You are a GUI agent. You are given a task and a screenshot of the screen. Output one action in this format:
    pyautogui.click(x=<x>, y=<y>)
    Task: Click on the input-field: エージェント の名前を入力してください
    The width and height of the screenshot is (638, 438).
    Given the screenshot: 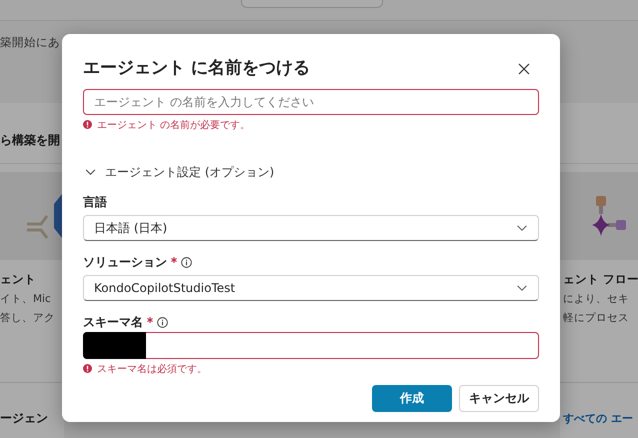 What is the action you would take?
    pyautogui.click(x=311, y=102)
    